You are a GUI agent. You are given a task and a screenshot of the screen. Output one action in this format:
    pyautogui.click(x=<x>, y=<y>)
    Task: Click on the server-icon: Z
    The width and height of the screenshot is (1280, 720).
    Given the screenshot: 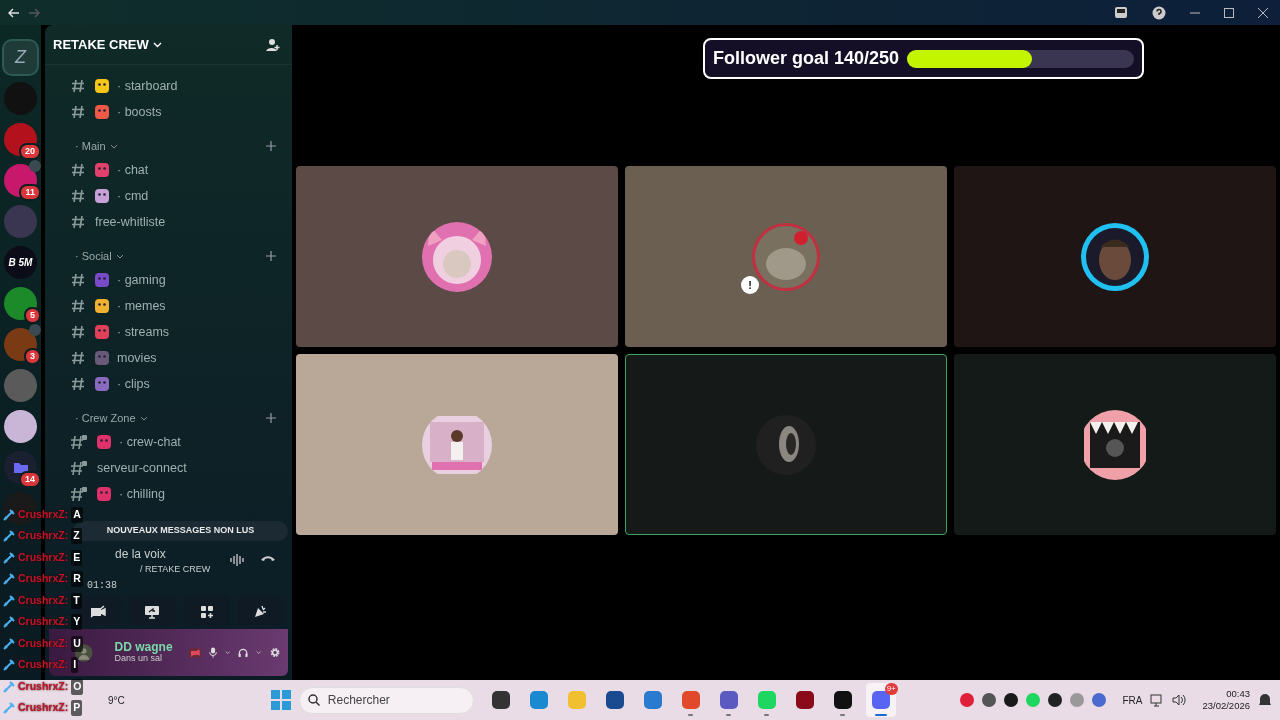 What is the action you would take?
    pyautogui.click(x=20, y=57)
    